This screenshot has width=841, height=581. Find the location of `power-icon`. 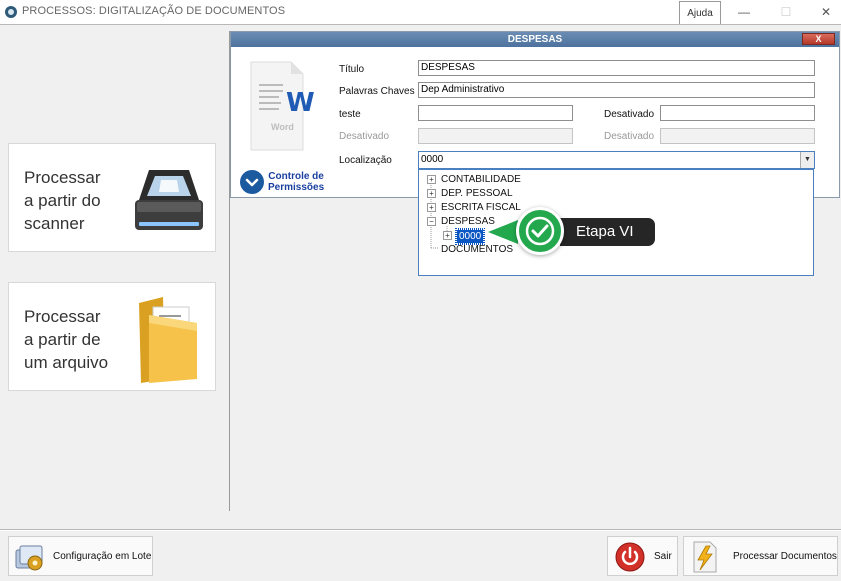

power-icon is located at coordinates (630, 557).